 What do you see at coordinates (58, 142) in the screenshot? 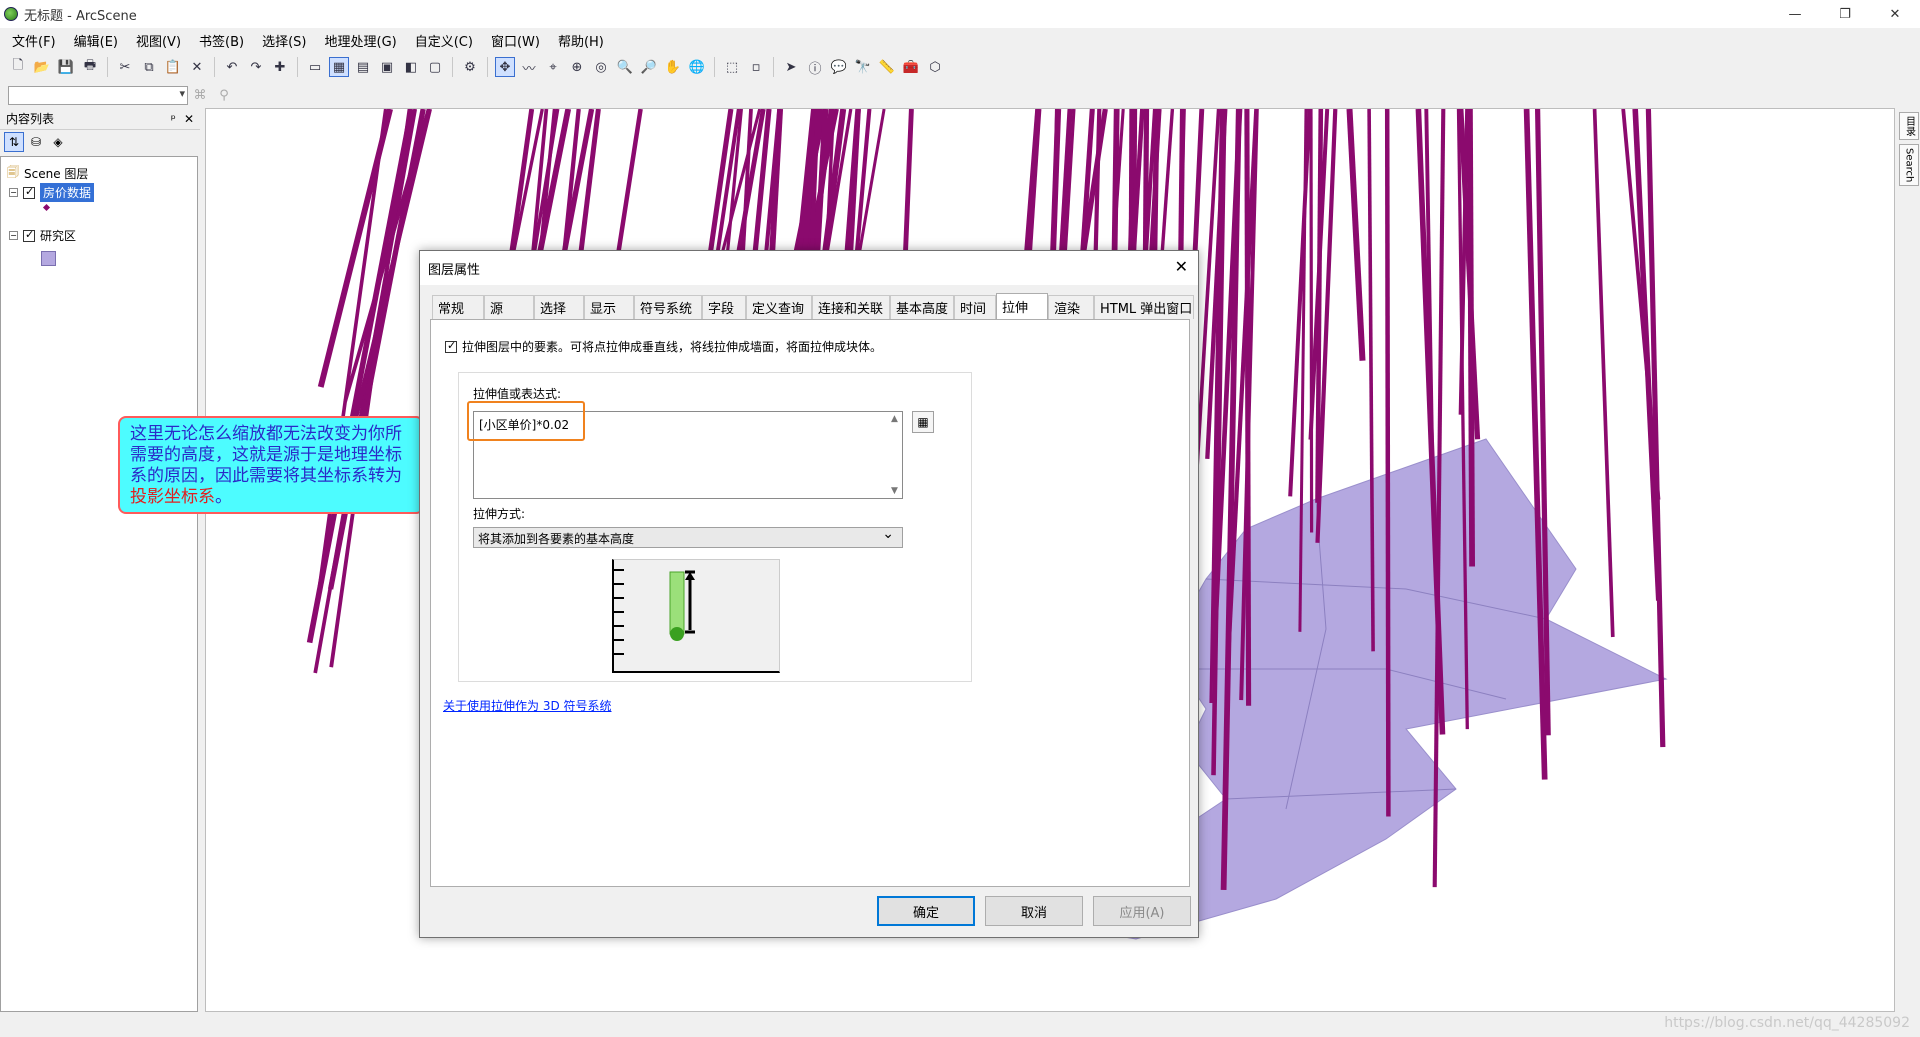
I see `list-by-visibility-icon: ◈` at bounding box center [58, 142].